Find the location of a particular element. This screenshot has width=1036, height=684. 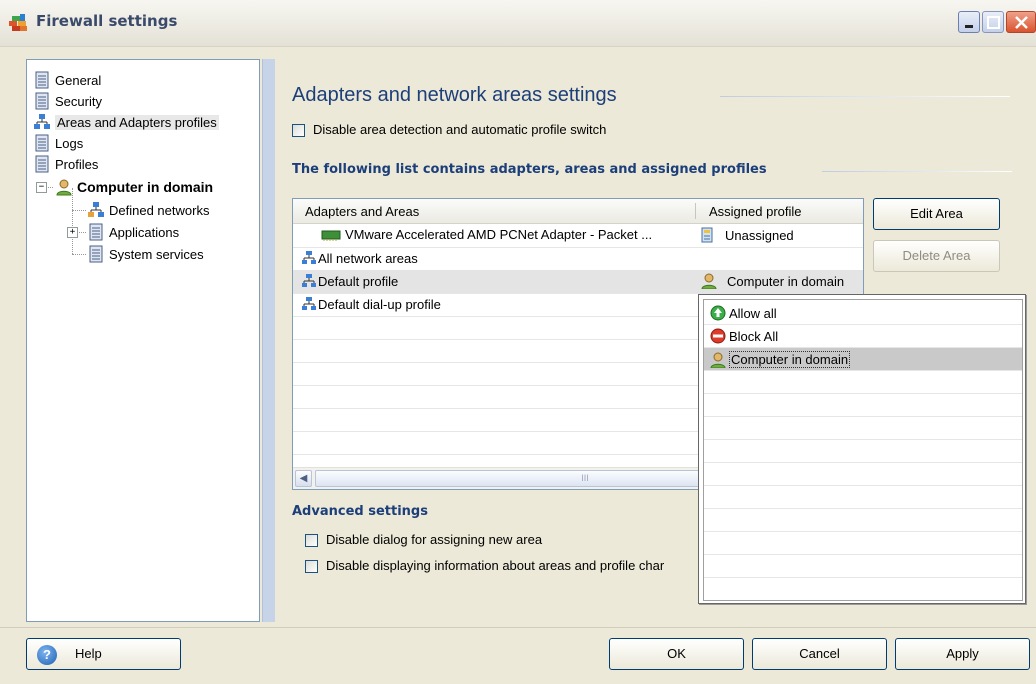

list-header: Adapters and Areas Assigned profile is located at coordinates (578, 211).